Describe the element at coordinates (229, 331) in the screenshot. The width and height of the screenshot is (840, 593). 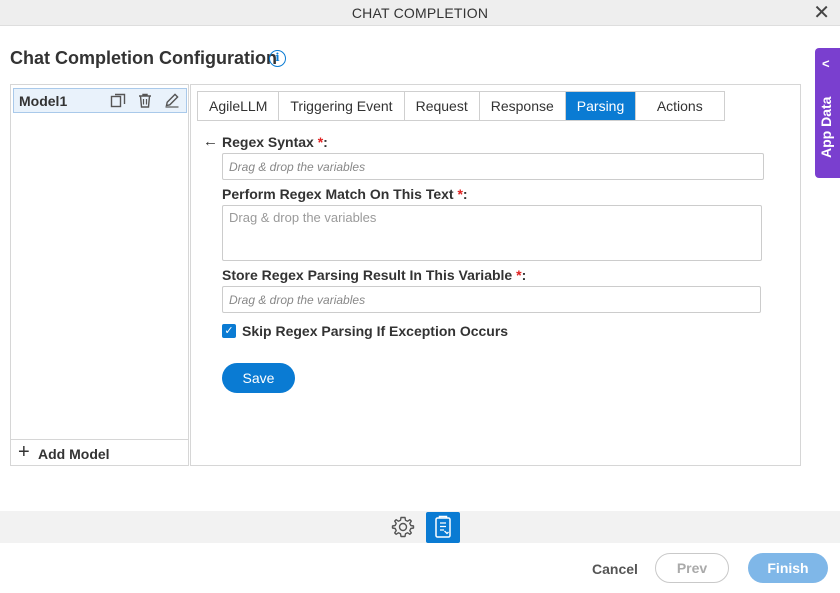
I see `skip-exception-checkbox: ✓` at that location.